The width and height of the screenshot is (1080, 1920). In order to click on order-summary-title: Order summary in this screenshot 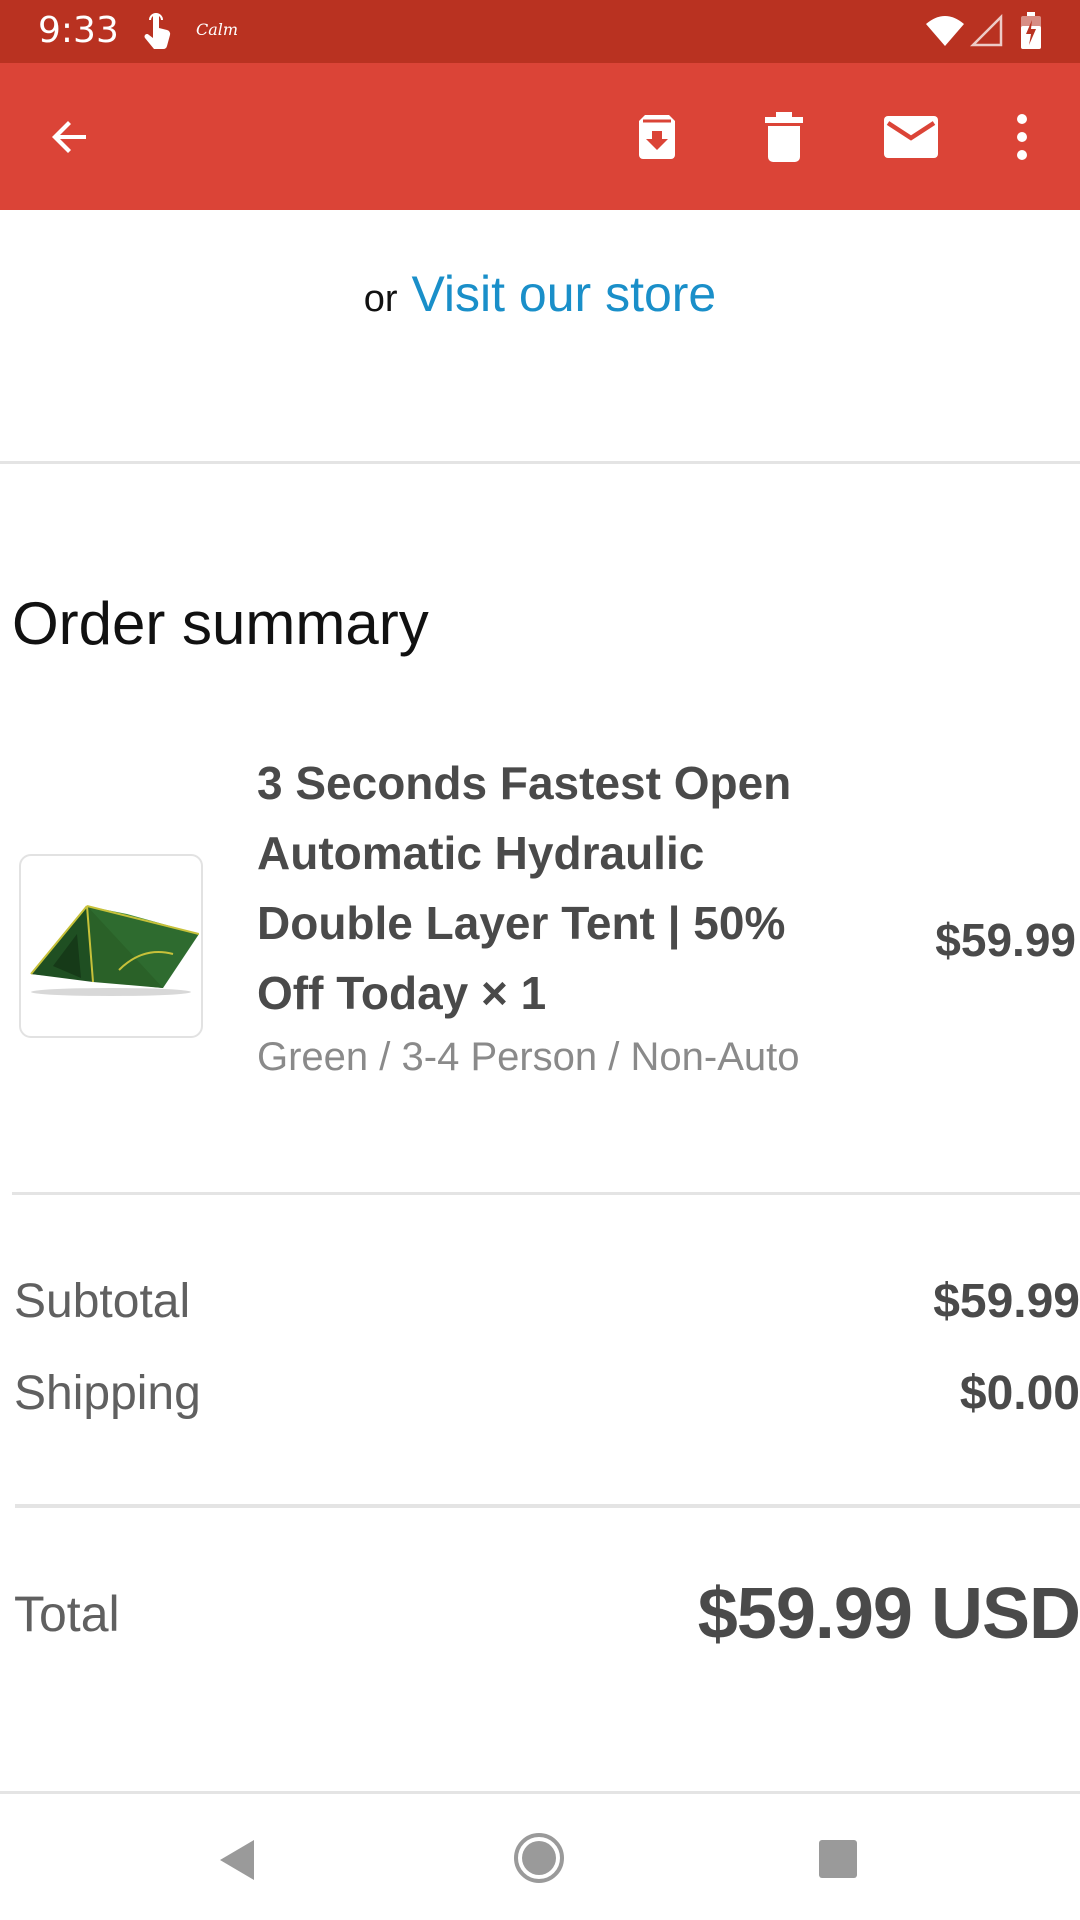, I will do `click(220, 623)`.